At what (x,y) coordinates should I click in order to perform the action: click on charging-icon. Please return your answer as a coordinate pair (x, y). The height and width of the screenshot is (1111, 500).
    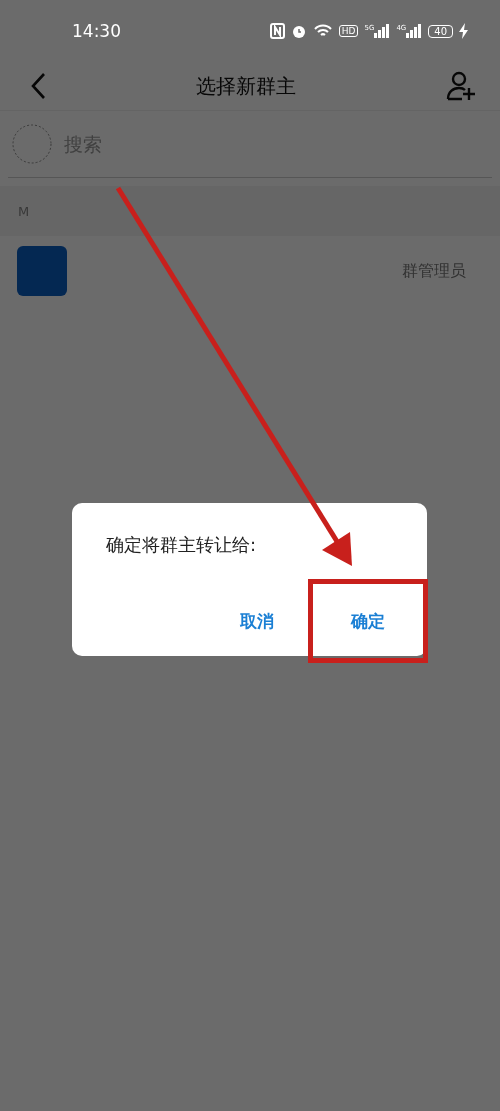
    Looking at the image, I should click on (463, 31).